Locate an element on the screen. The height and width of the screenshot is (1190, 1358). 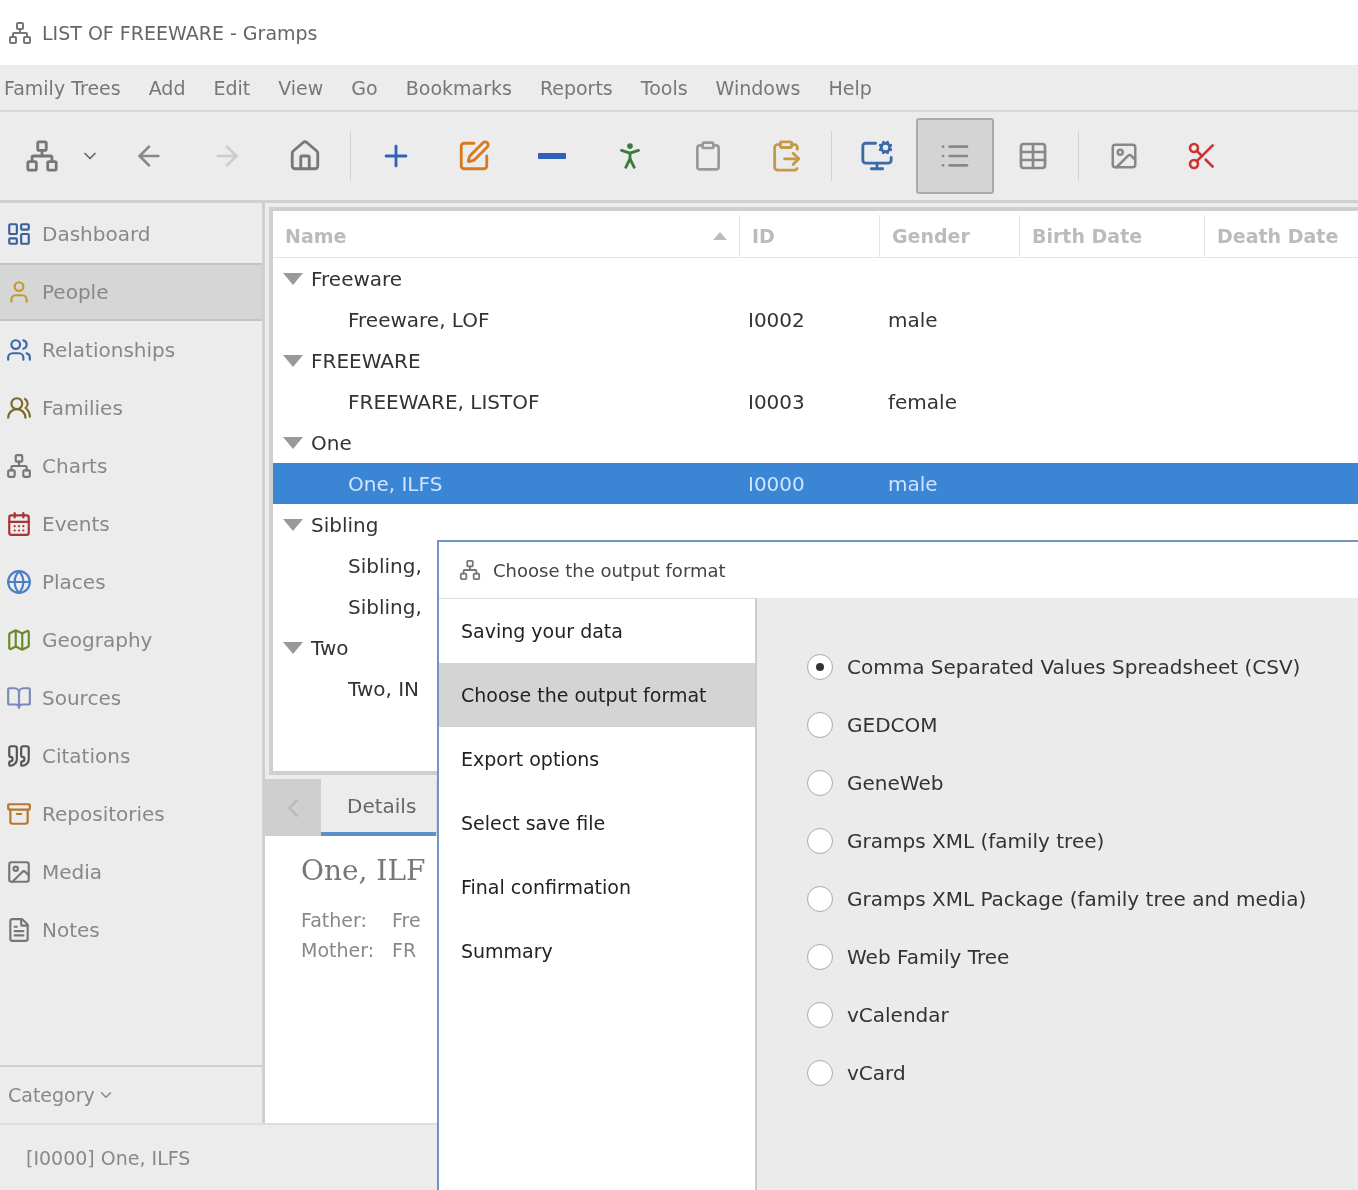
field-label: Father: is located at coordinates (334, 920).